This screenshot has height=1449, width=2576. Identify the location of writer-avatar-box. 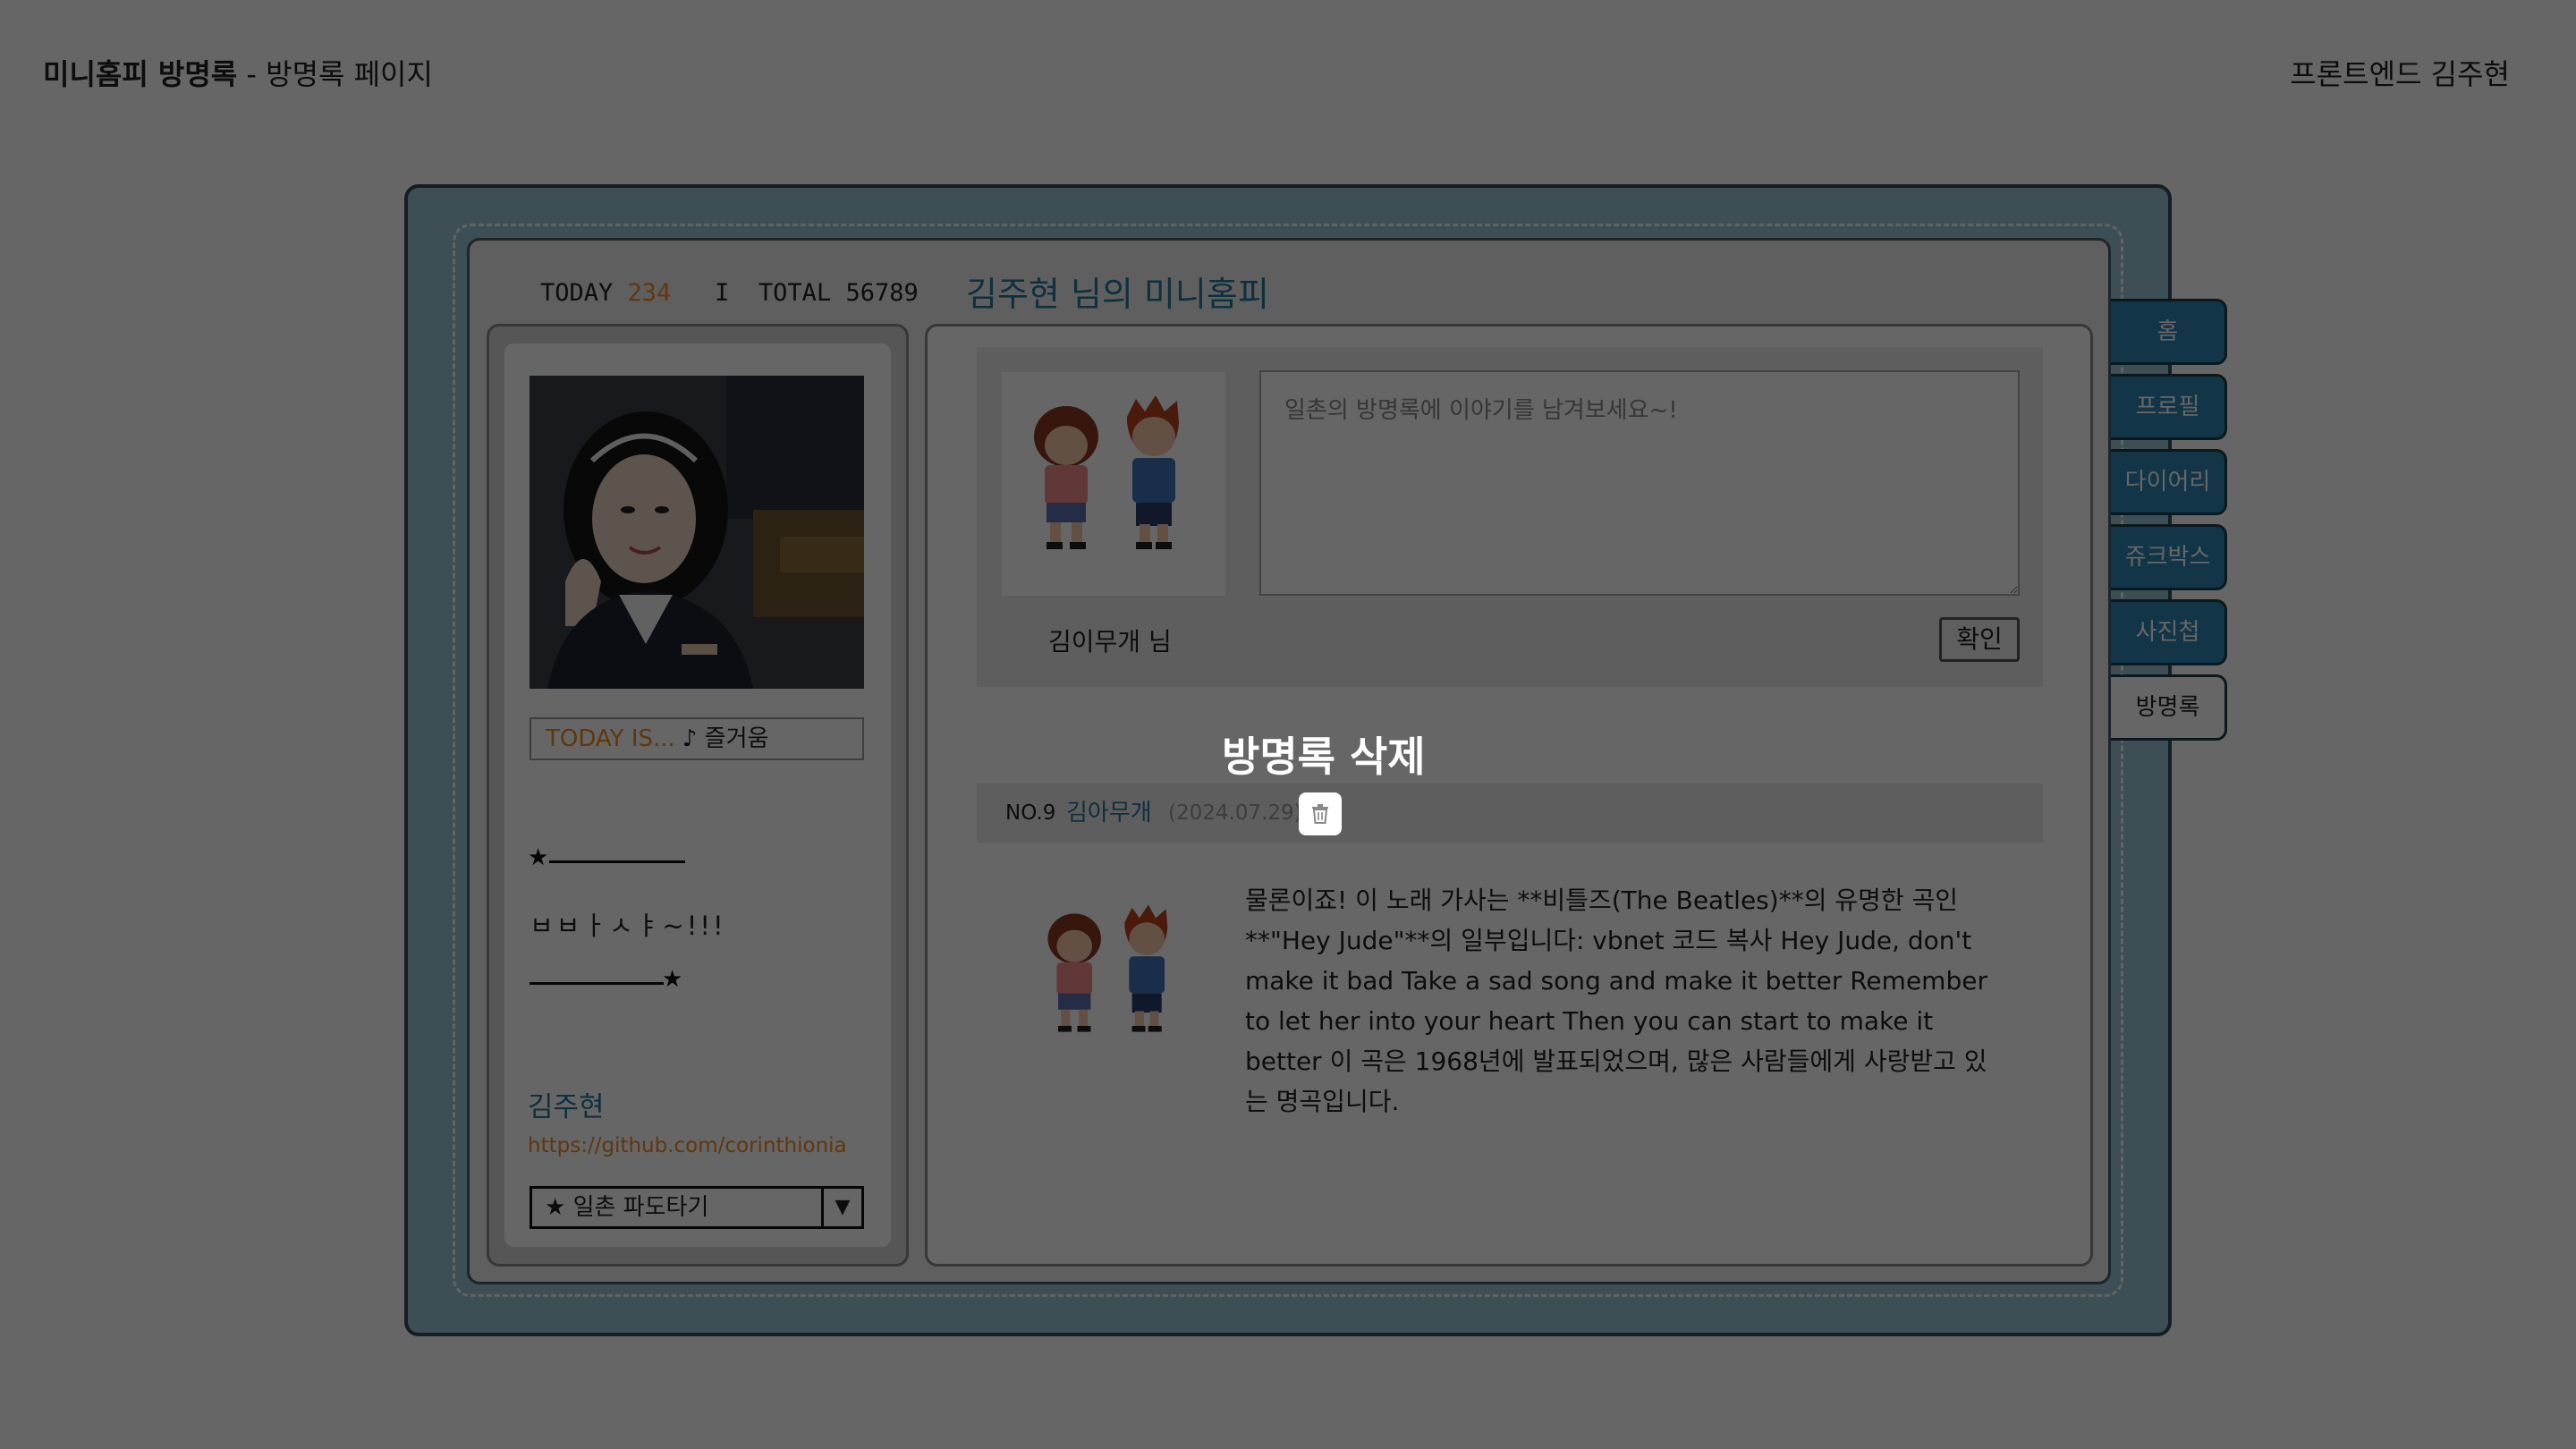
(1113, 484).